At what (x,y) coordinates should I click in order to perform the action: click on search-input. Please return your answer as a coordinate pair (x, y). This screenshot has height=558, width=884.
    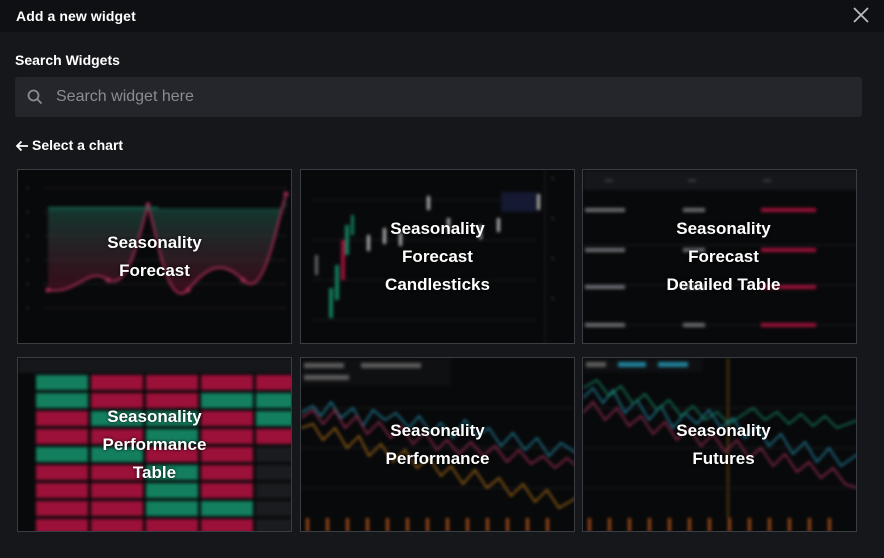
    Looking at the image, I should click on (436, 97).